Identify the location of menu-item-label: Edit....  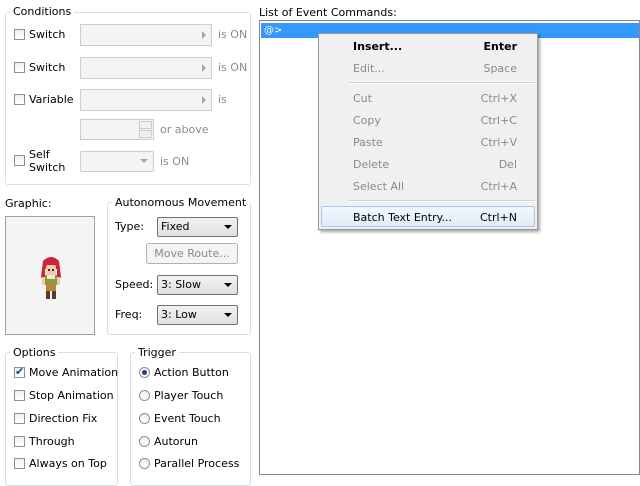
(369, 68).